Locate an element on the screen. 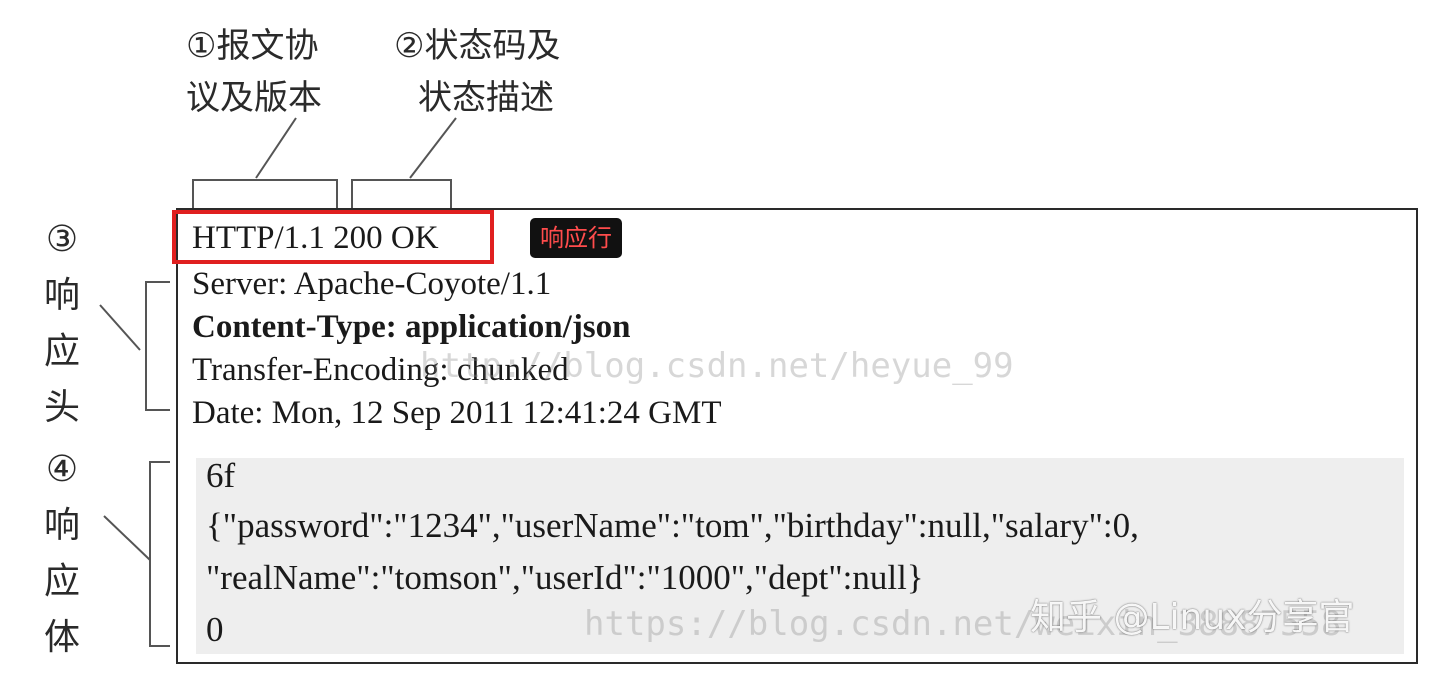 The height and width of the screenshot is (686, 1444). status-line-highlight is located at coordinates (333, 237).